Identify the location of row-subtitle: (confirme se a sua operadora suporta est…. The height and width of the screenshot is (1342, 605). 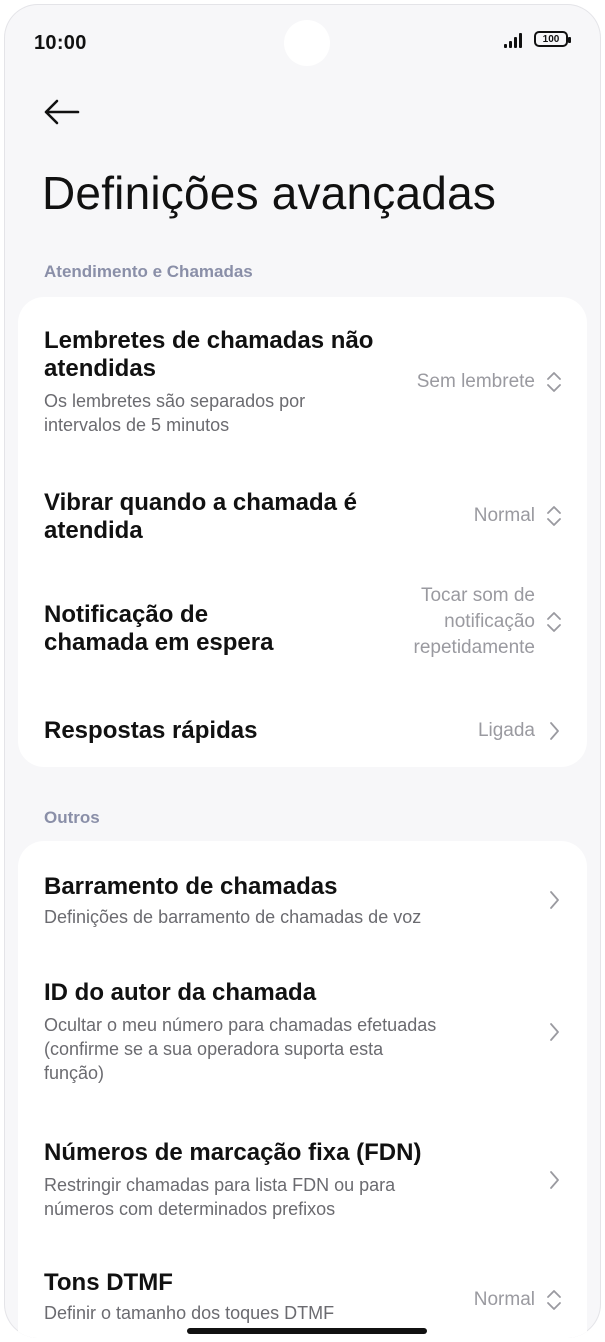
(214, 1049).